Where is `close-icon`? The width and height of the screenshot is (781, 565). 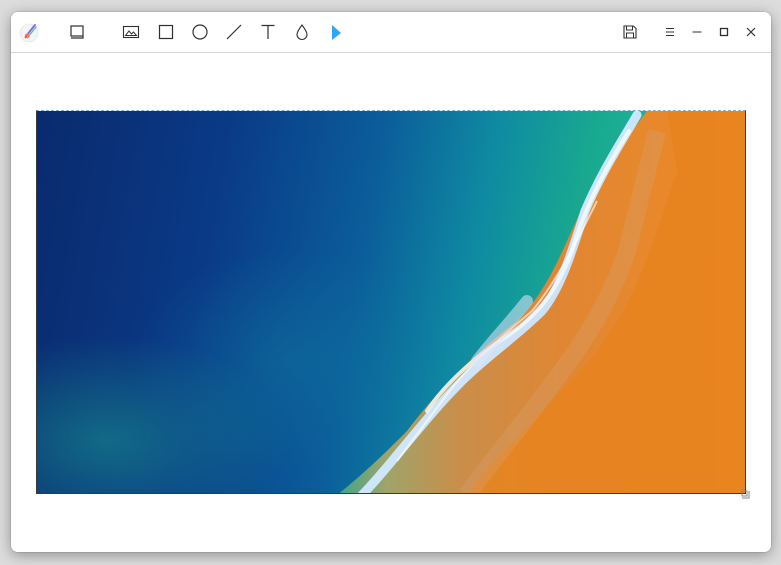
close-icon is located at coordinates (751, 32).